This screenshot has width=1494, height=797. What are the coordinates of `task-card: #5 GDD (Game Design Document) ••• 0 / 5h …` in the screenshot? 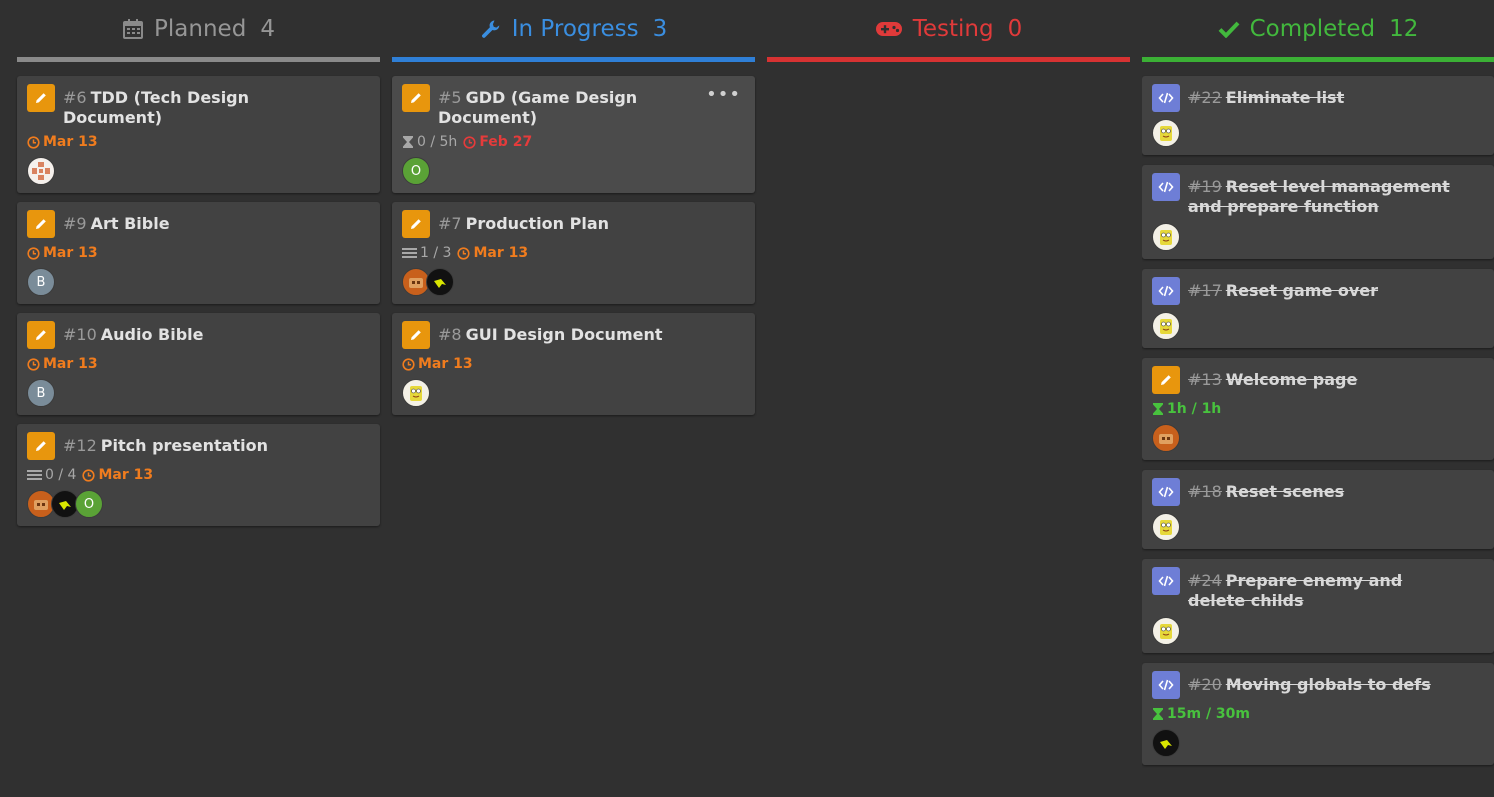 It's located at (573, 134).